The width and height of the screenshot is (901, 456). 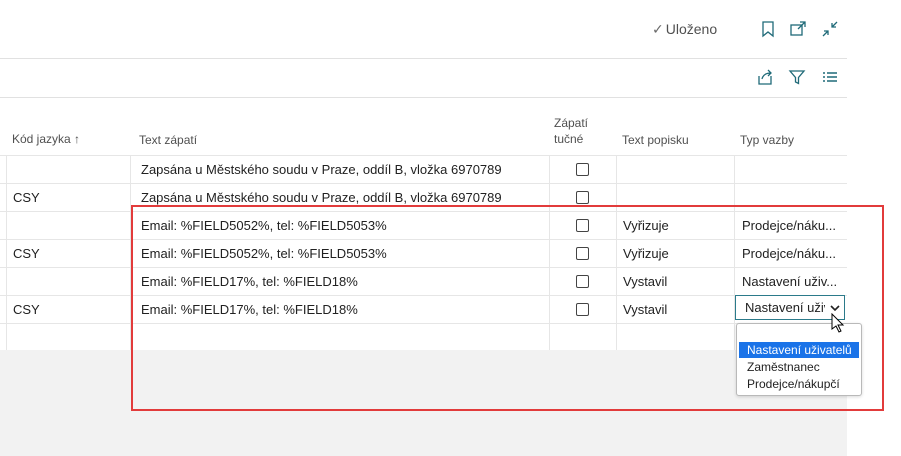 I want to click on column-header-bold-line2: tučné, so click(x=569, y=139).